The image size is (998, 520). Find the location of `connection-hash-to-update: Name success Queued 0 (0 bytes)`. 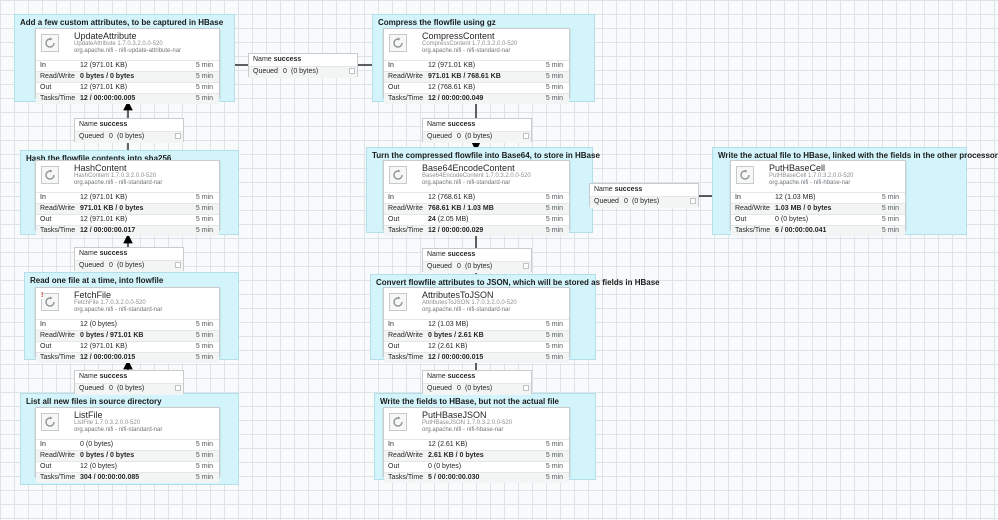

connection-hash-to-update: Name success Queued 0 (0 bytes) is located at coordinates (129, 130).